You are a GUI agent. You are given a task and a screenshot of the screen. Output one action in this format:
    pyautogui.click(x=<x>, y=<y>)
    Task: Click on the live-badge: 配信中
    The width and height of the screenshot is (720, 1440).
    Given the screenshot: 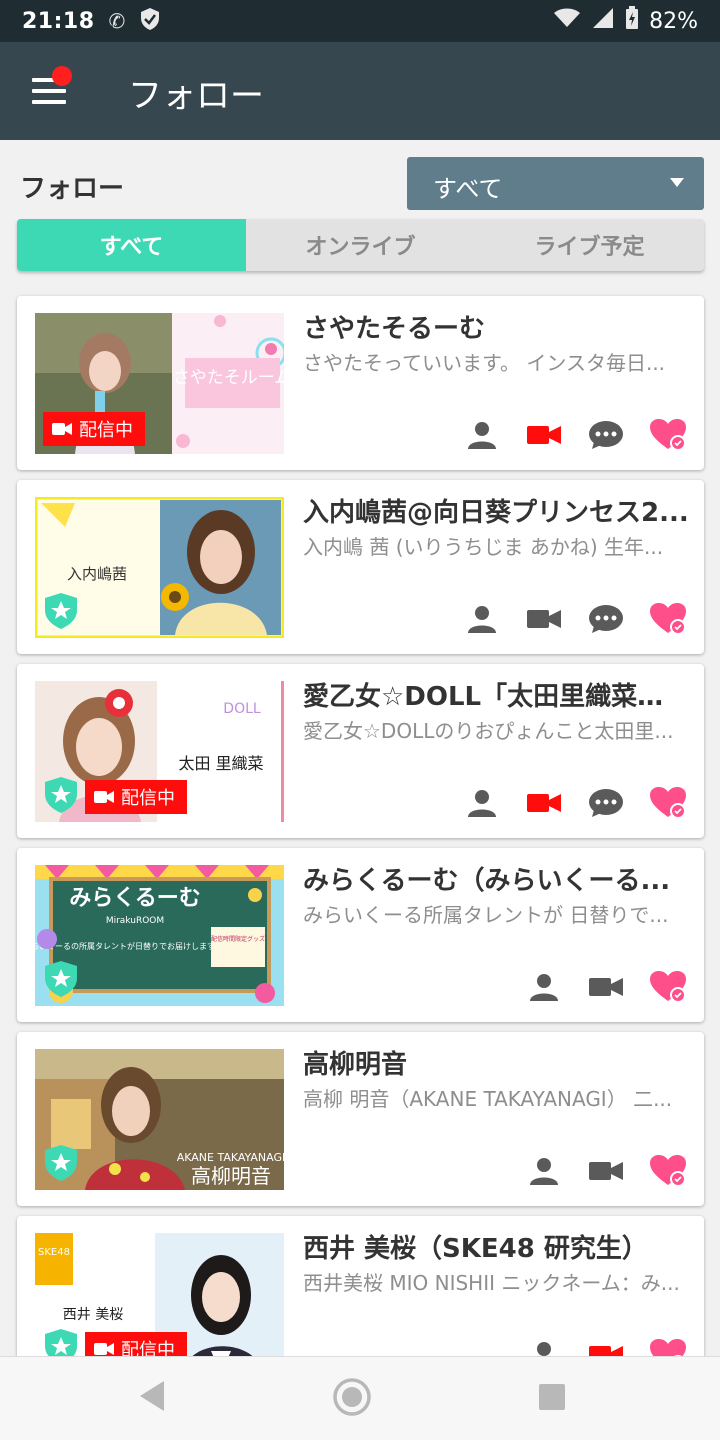 What is the action you would take?
    pyautogui.click(x=136, y=797)
    